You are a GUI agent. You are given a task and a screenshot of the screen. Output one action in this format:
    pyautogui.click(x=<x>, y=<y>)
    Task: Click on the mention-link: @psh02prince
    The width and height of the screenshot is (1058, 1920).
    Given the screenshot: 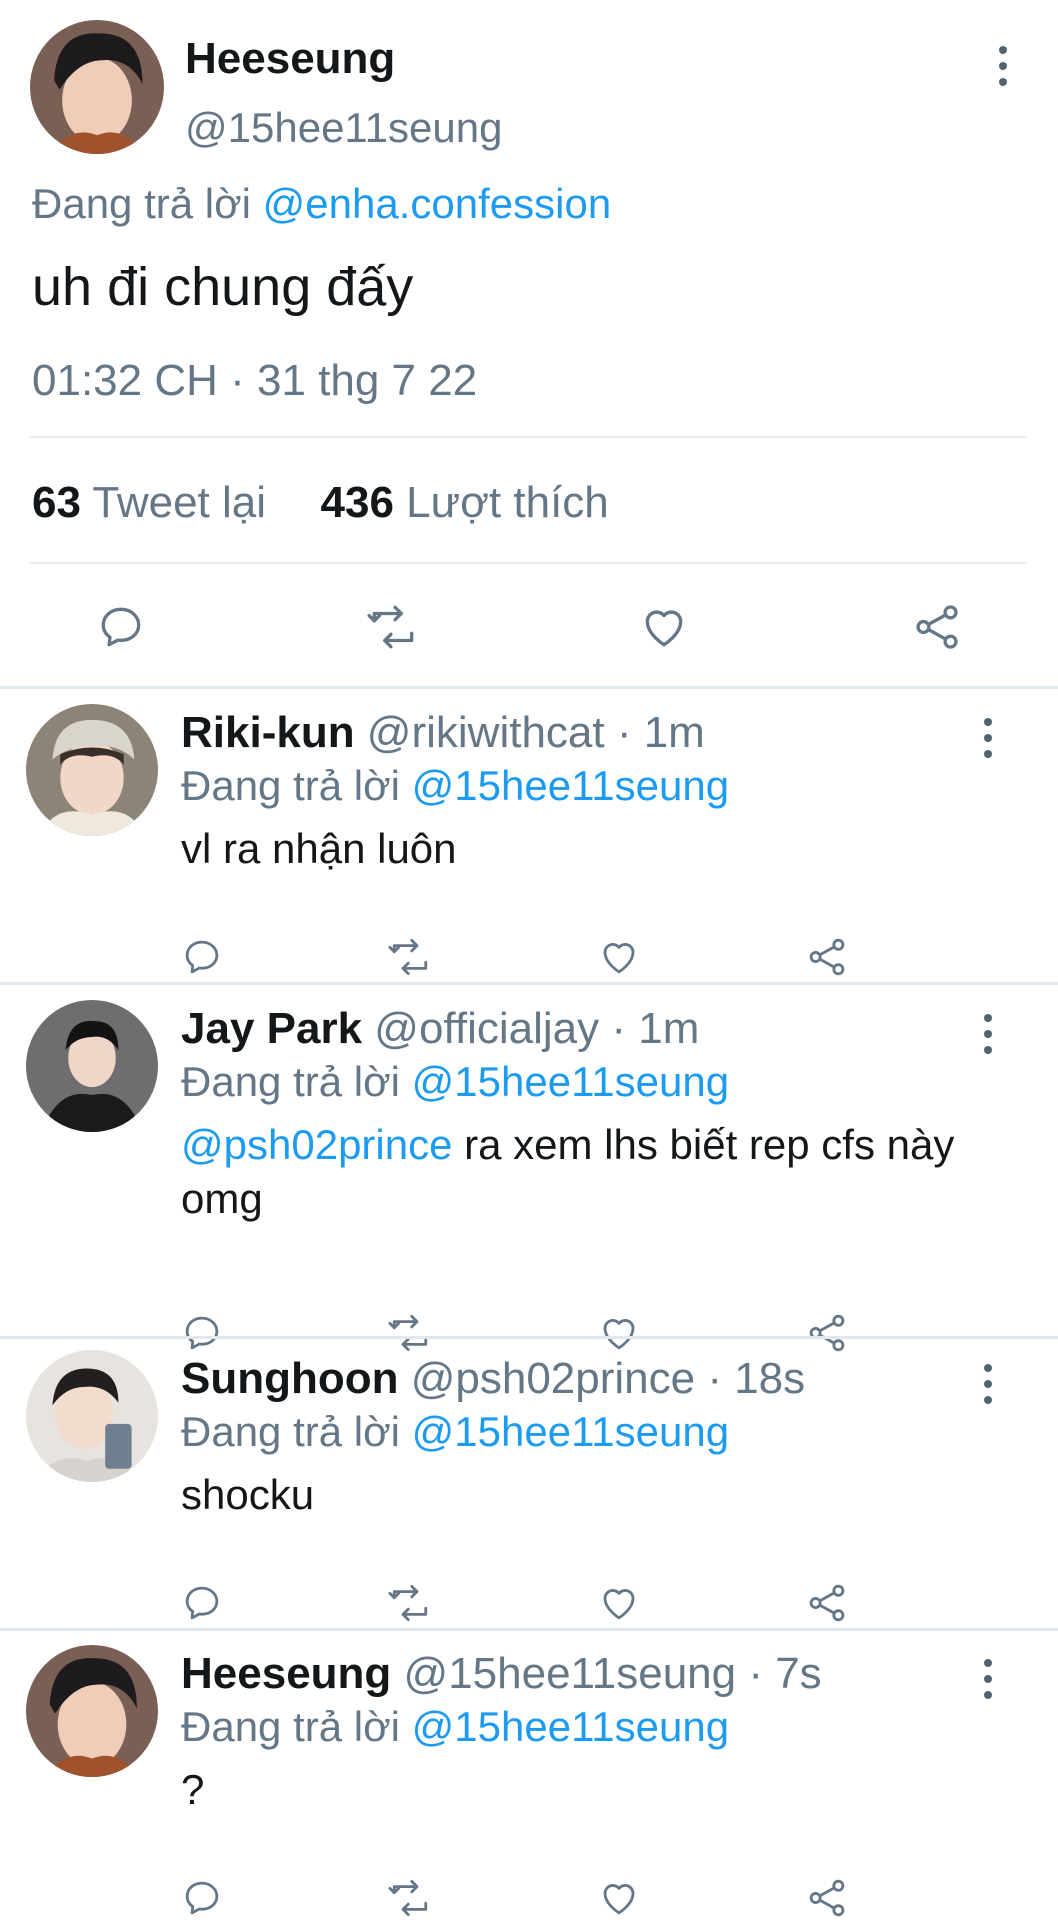 What is the action you would take?
    pyautogui.click(x=316, y=1144)
    